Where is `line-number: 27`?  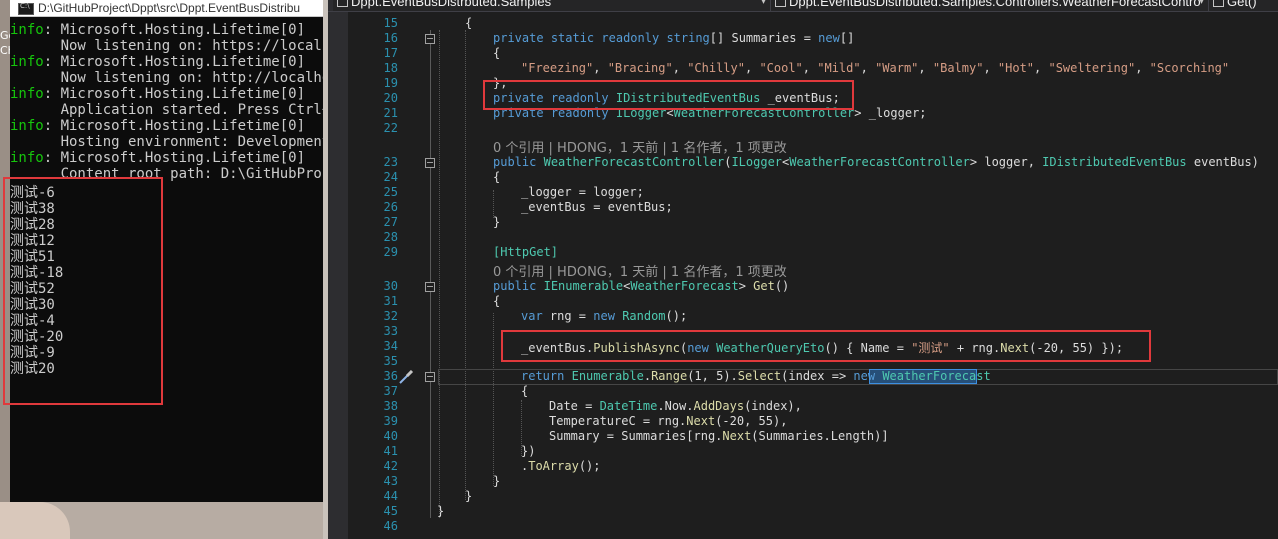
line-number: 27 is located at coordinates (390, 222).